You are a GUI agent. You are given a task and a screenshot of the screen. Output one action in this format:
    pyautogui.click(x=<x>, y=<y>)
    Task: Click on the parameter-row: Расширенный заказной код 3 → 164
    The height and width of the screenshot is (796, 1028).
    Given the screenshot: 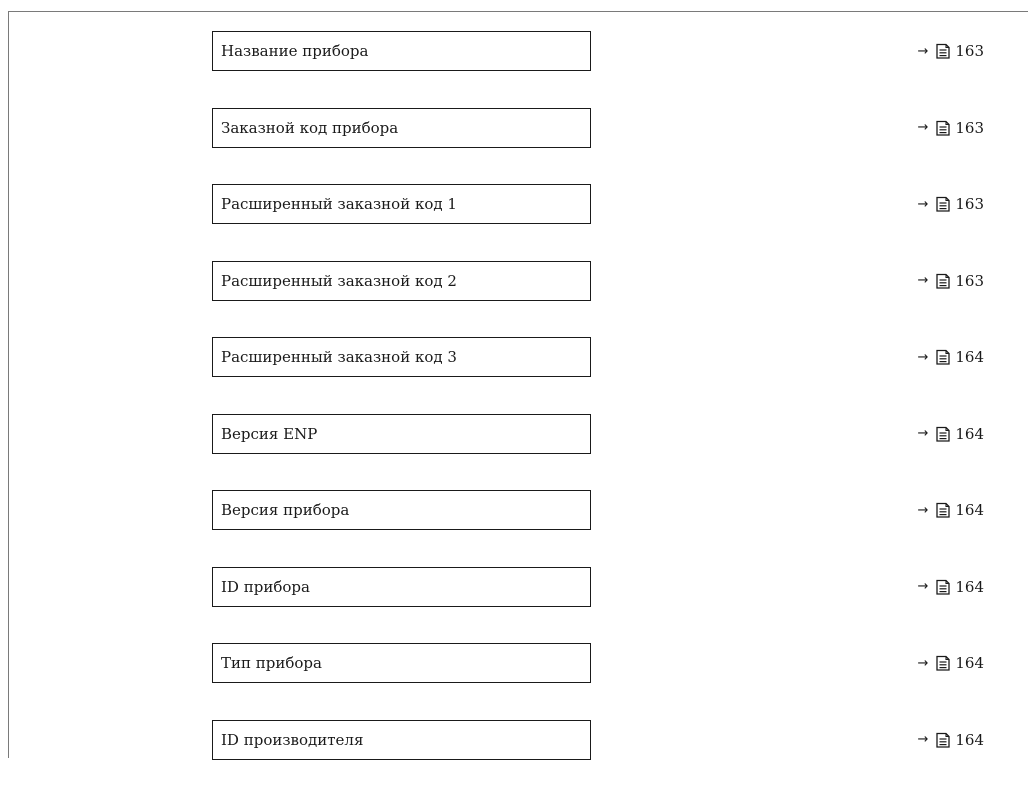 What is the action you would take?
    pyautogui.click(x=514, y=375)
    